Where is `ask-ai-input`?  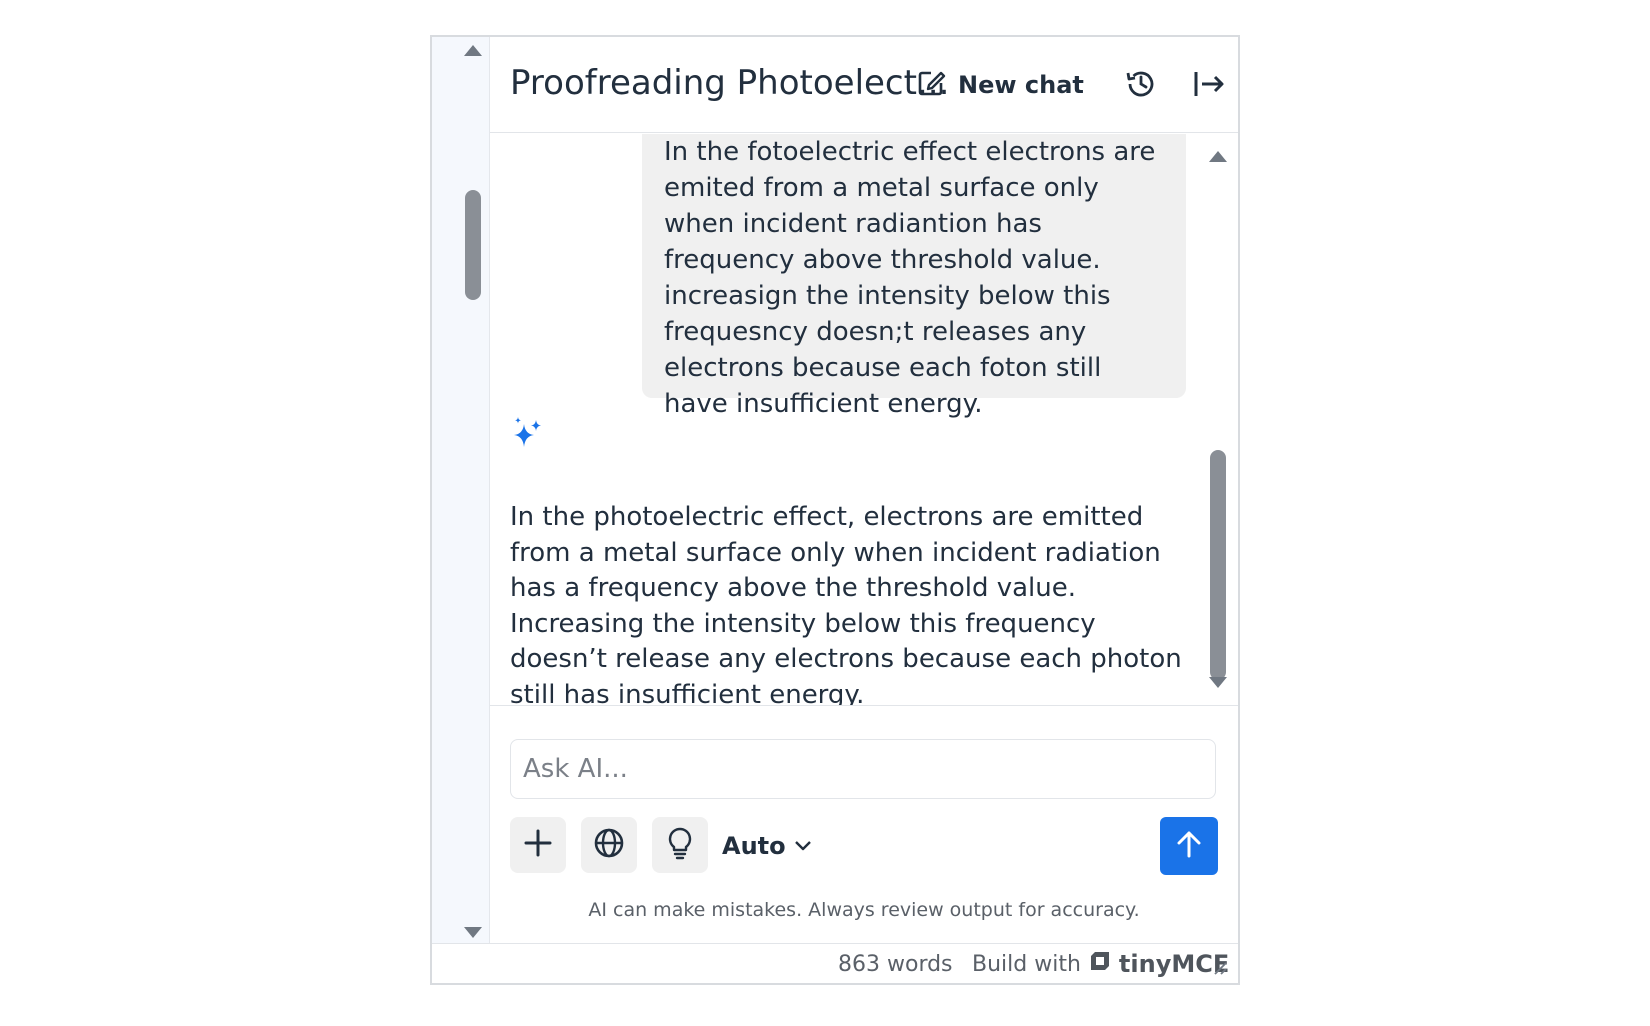 ask-ai-input is located at coordinates (863, 769).